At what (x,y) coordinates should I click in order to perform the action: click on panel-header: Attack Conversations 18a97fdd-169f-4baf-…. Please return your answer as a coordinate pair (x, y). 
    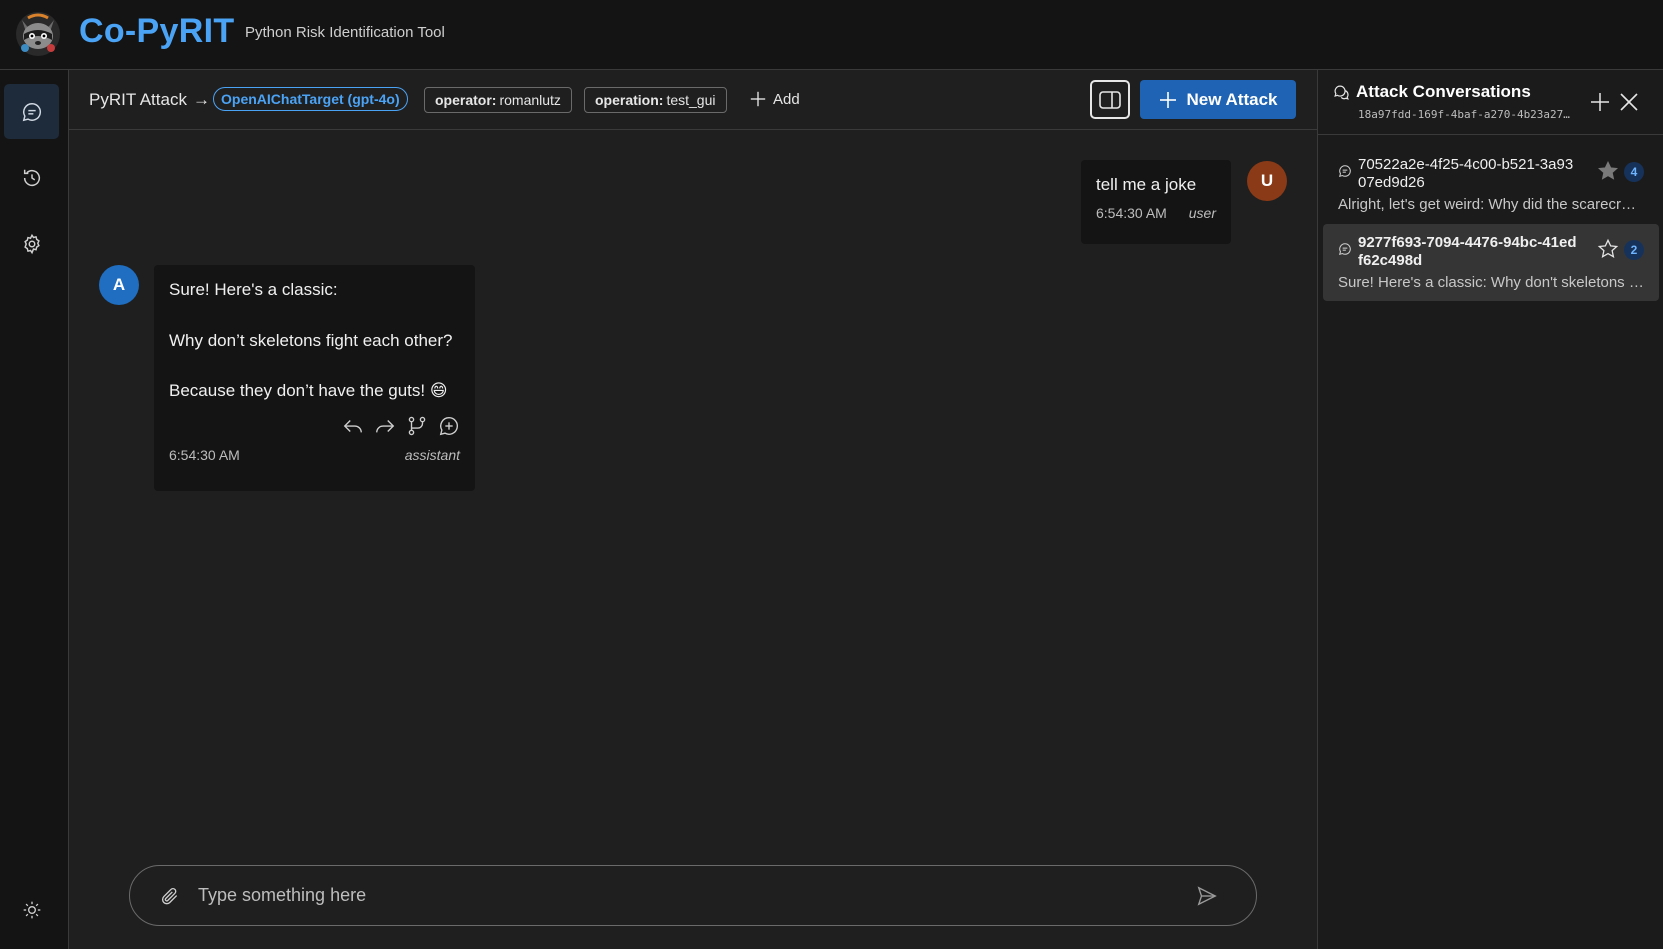
    Looking at the image, I should click on (1490, 102).